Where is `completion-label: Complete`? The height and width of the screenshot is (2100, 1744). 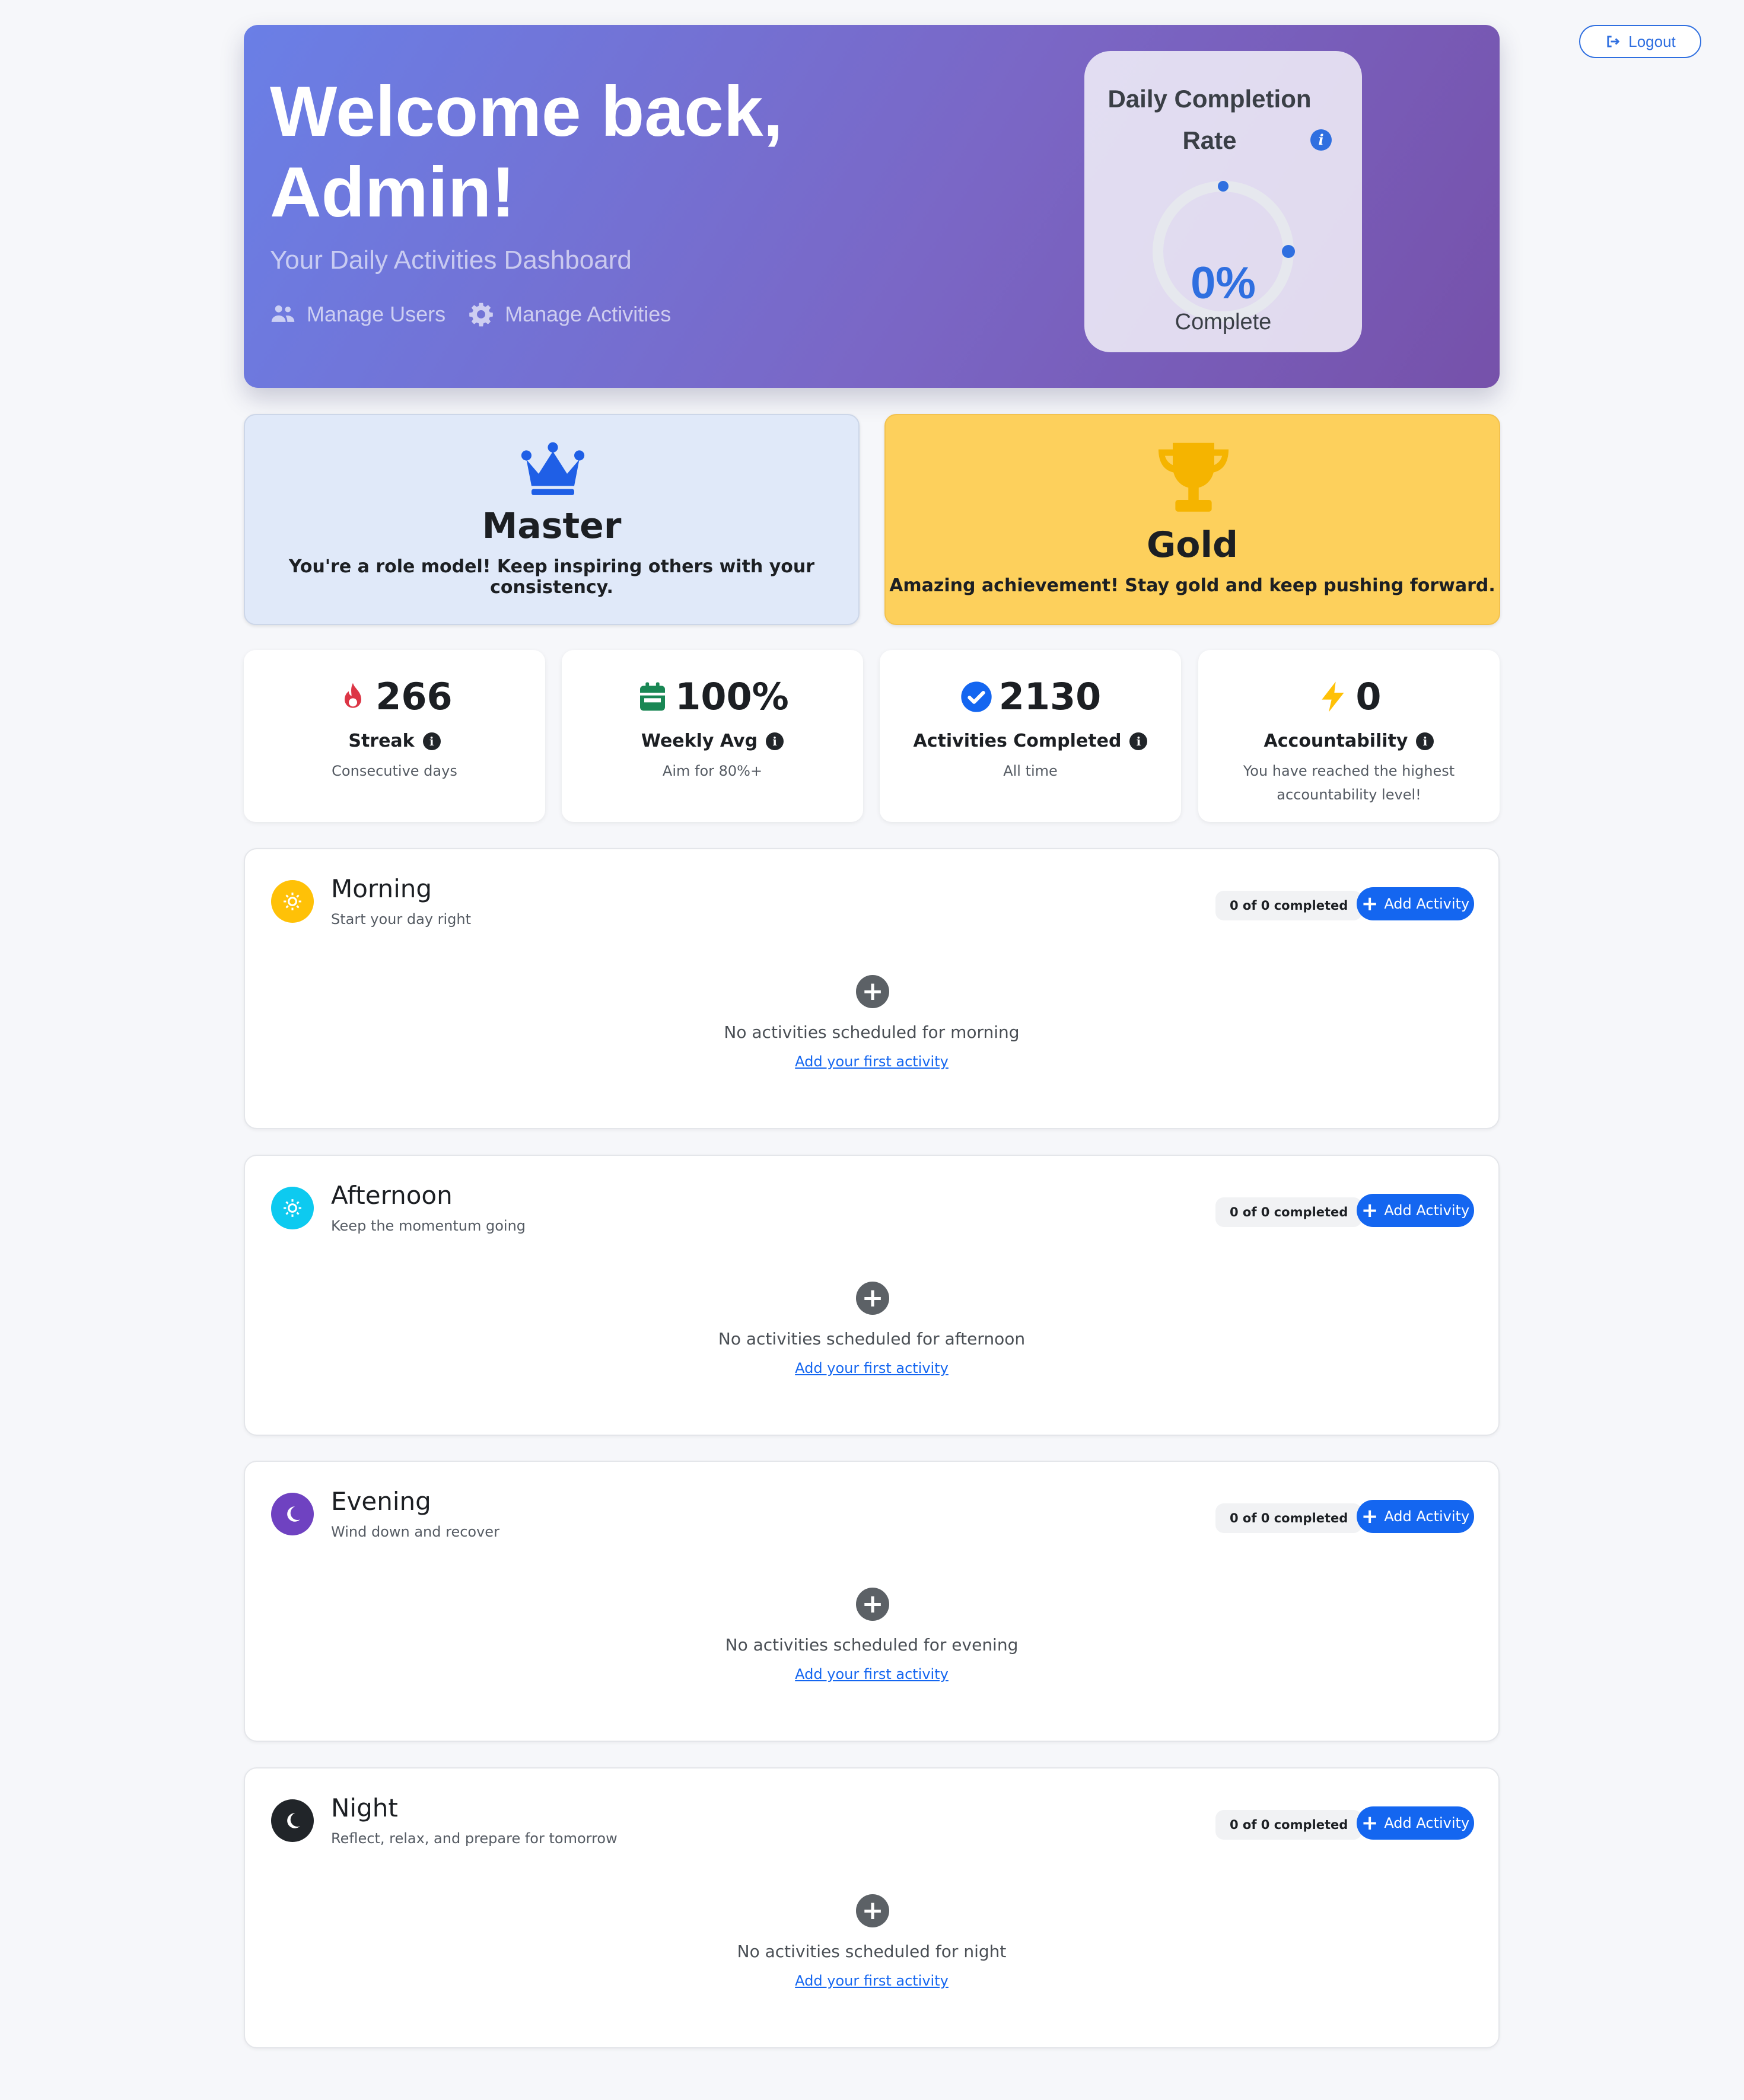 completion-label: Complete is located at coordinates (1223, 322).